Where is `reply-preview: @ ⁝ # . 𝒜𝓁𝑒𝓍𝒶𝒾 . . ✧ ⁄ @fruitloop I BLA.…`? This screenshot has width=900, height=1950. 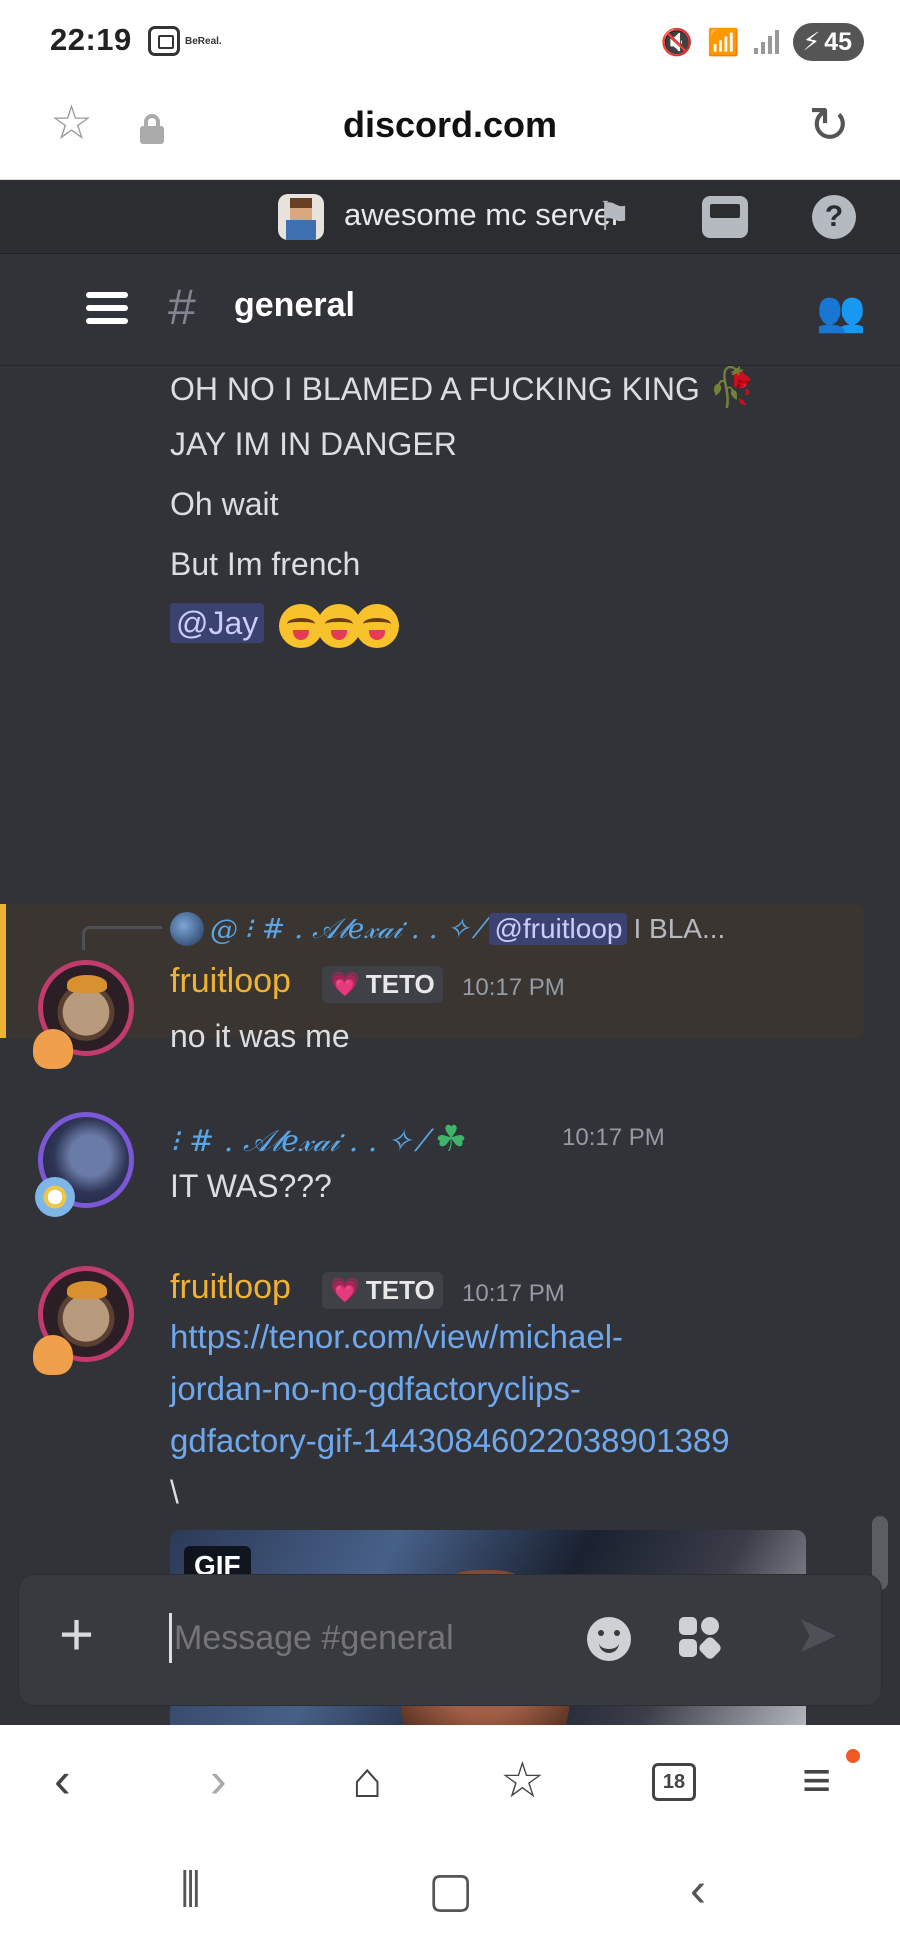 reply-preview: @ ⁝ # . 𝒜𝓁𝑒𝓍𝒶𝒾 . . ✧ ⁄ @fruitloop I BLA.… is located at coordinates (447, 929).